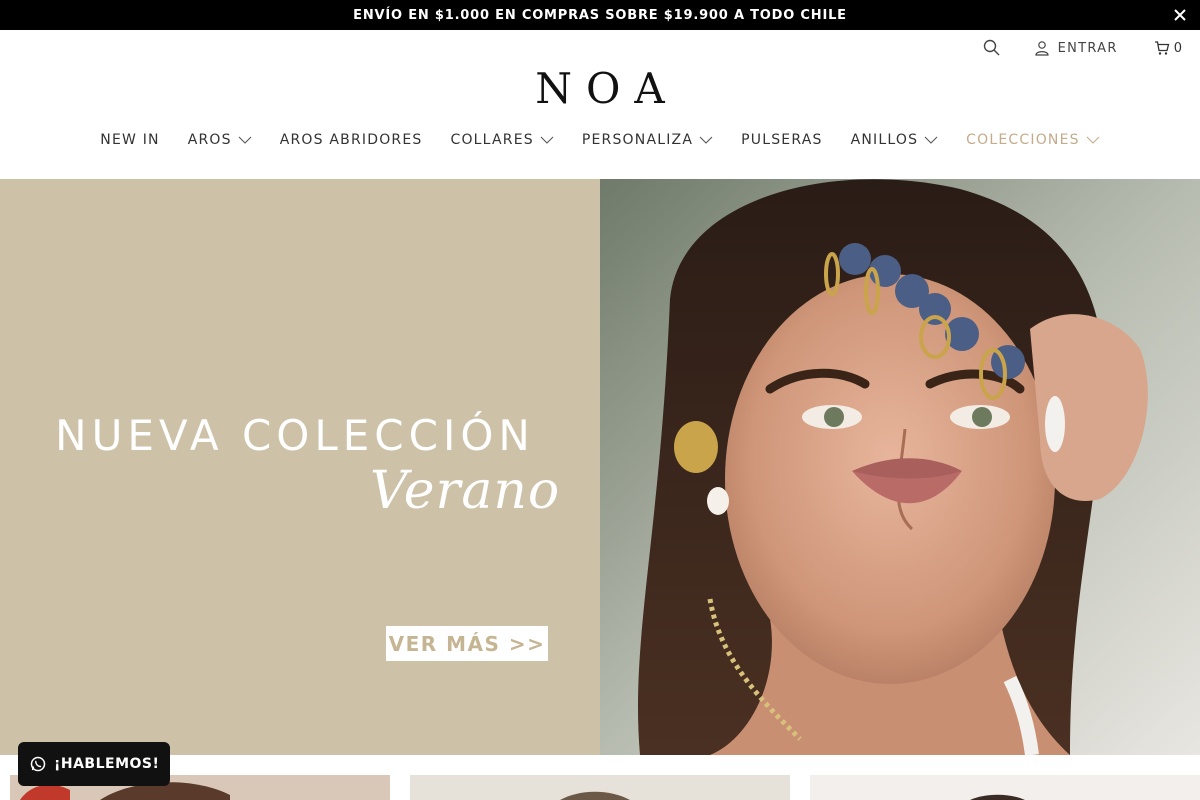 The width and height of the screenshot is (1200, 800). I want to click on whatsapp-icon, so click(38, 764).